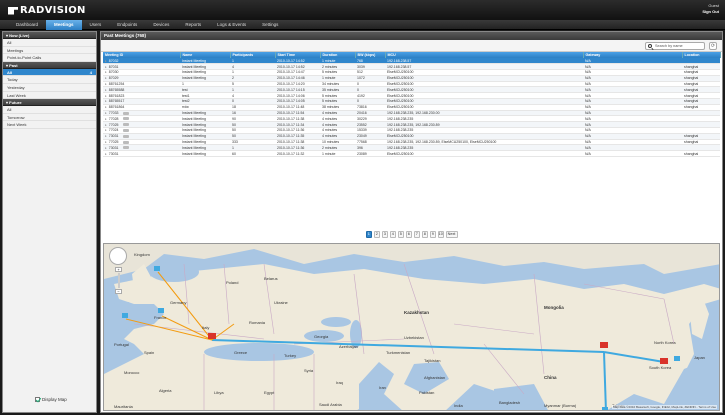 The image size is (725, 415). Describe the element at coordinates (113, 130) in the screenshot. I see `meeting-id: 77024` at that location.